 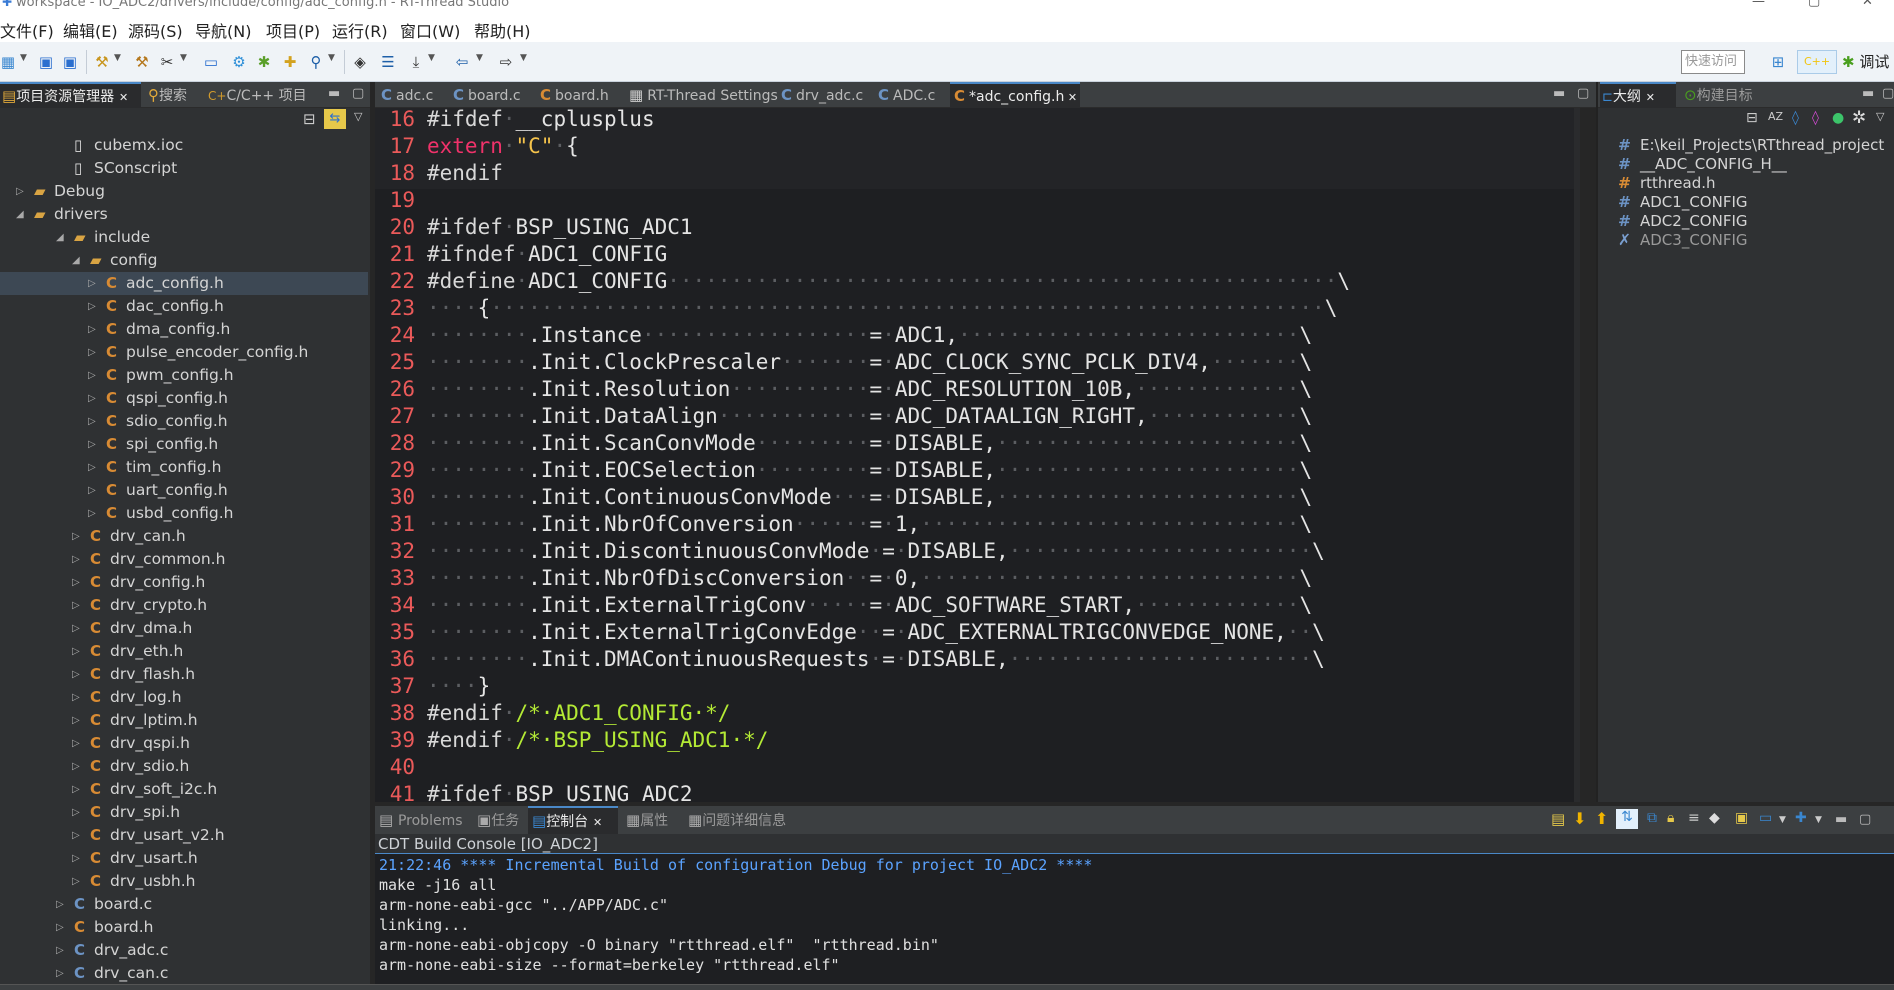 What do you see at coordinates (184, 605) in the screenshot?
I see `tree-item: ▷ Cdrv_crypto.h` at bounding box center [184, 605].